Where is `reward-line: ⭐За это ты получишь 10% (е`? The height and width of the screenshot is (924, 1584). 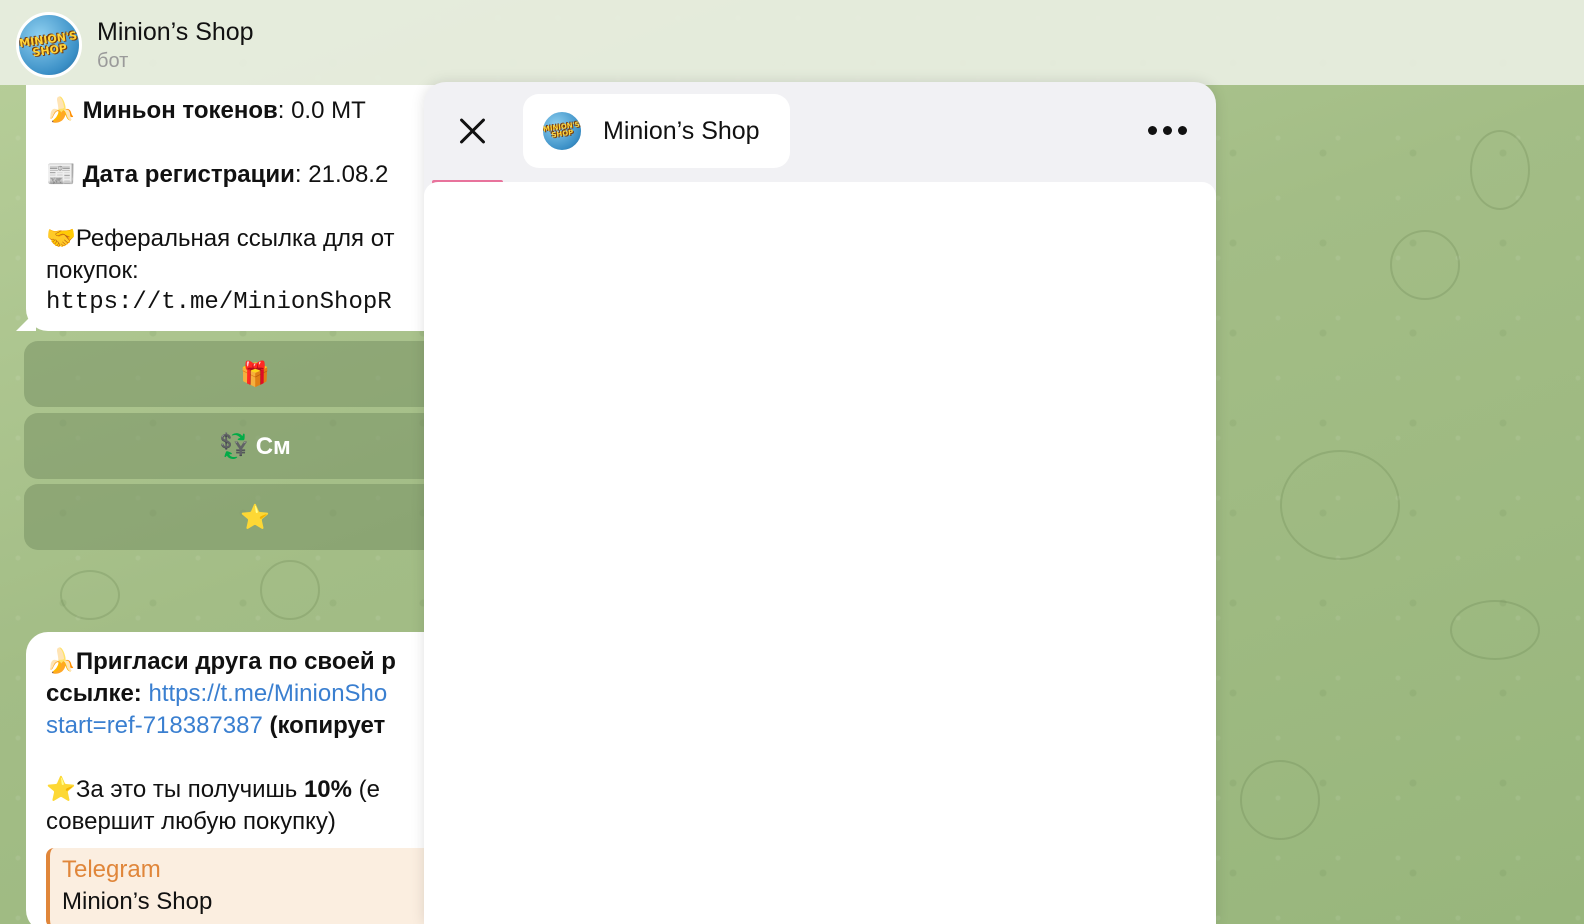 reward-line: ⭐За это ты получишь 10% (е is located at coordinates (266, 790).